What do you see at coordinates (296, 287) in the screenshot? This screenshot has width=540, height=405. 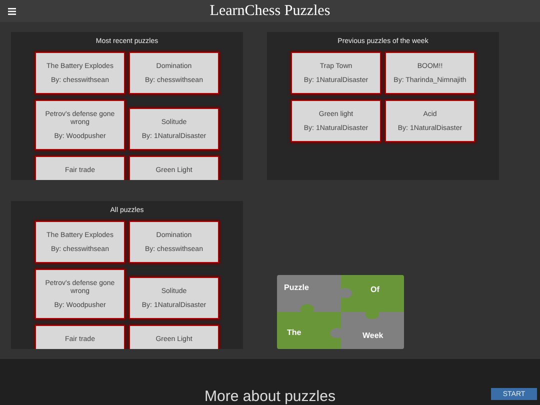 I see `piece-label: Puzzle` at bounding box center [296, 287].